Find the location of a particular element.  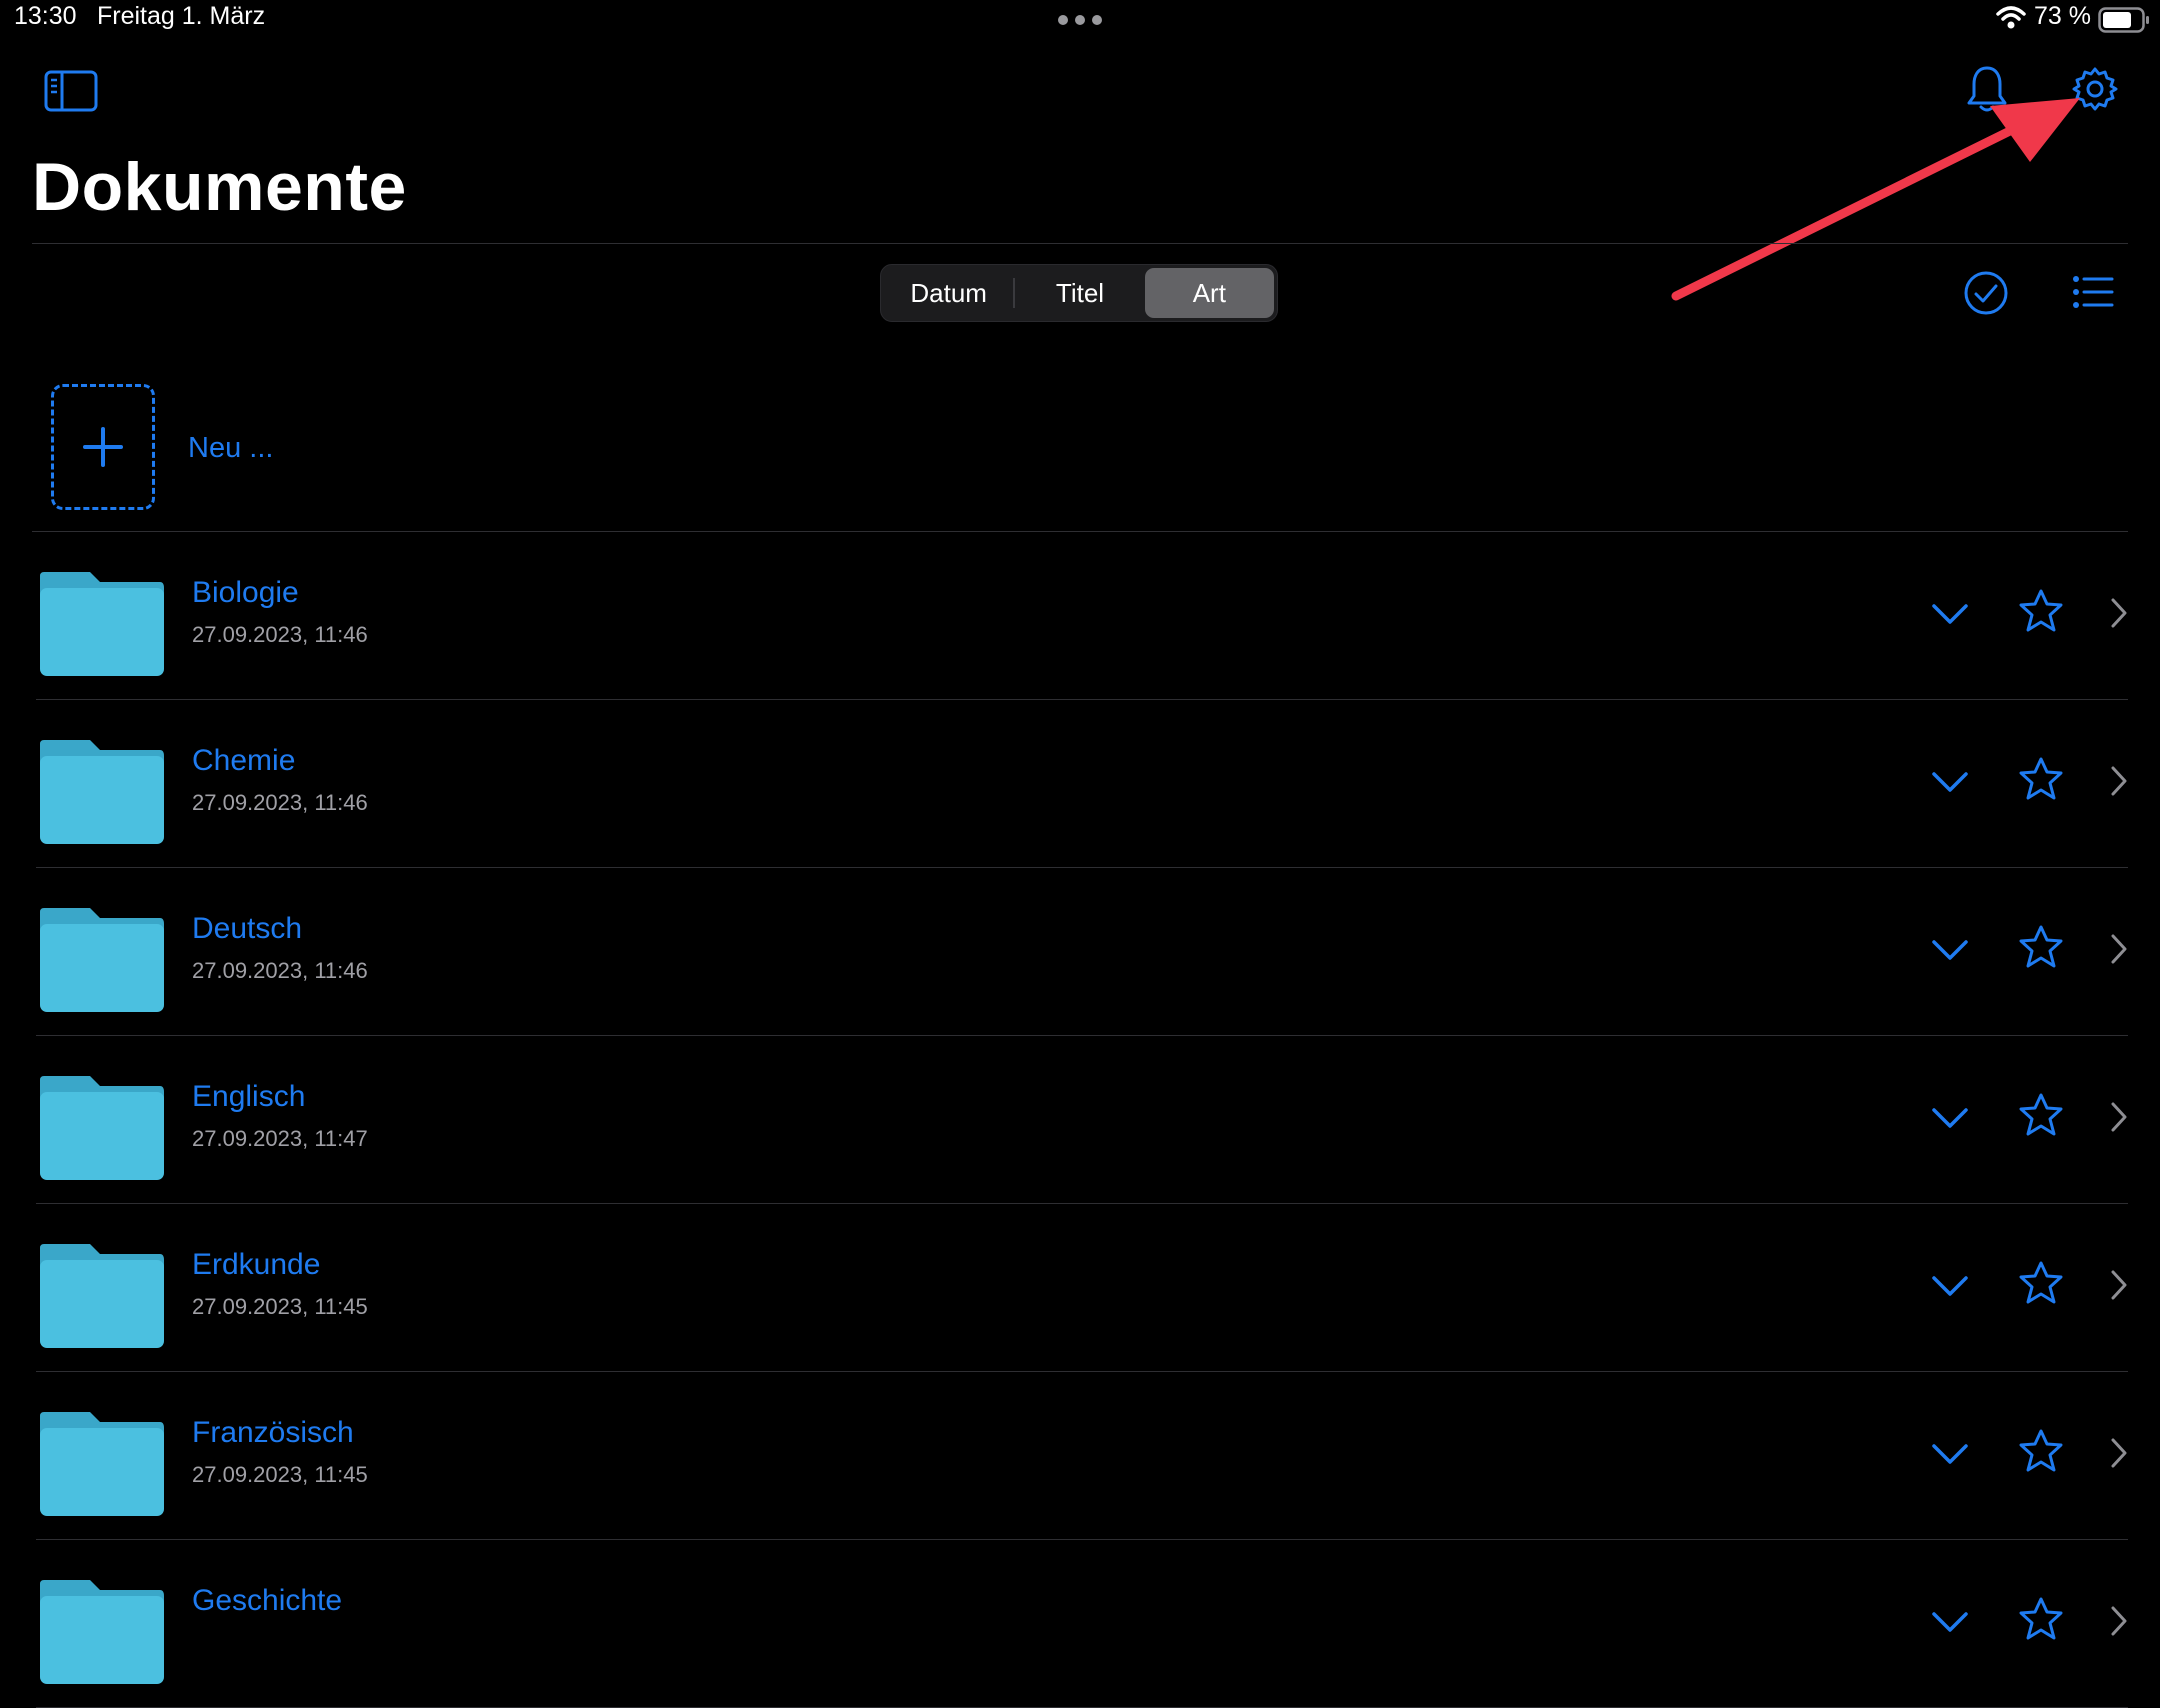

folder-title: Deutsch is located at coordinates (247, 929).